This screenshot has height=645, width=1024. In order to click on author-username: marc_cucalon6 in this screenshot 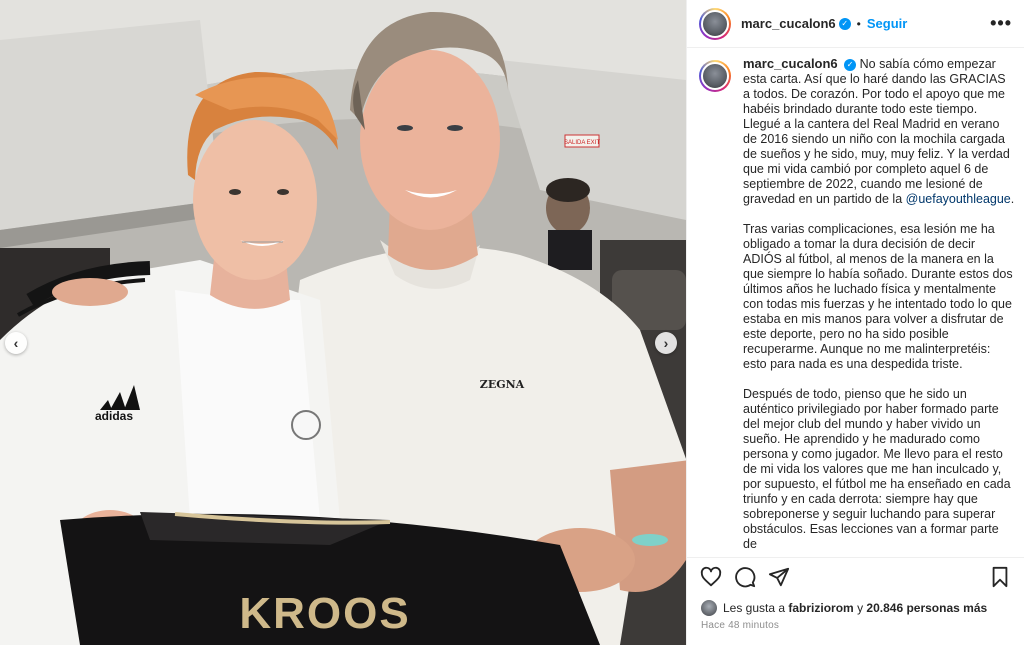, I will do `click(788, 23)`.